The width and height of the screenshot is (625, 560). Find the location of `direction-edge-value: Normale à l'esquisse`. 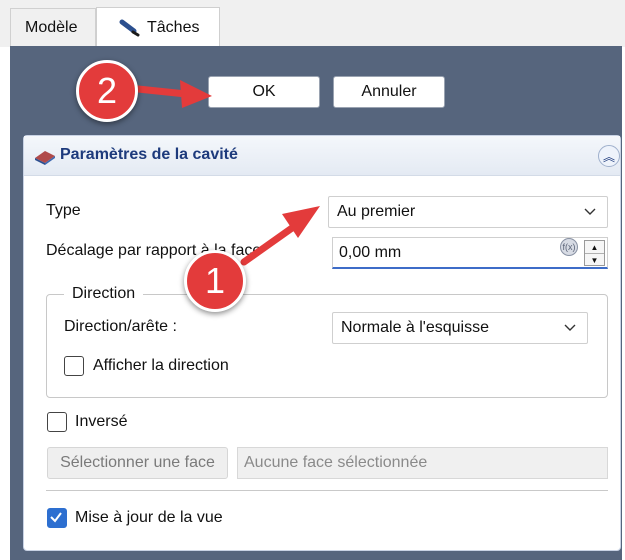

direction-edge-value: Normale à l'esquisse is located at coordinates (415, 327).